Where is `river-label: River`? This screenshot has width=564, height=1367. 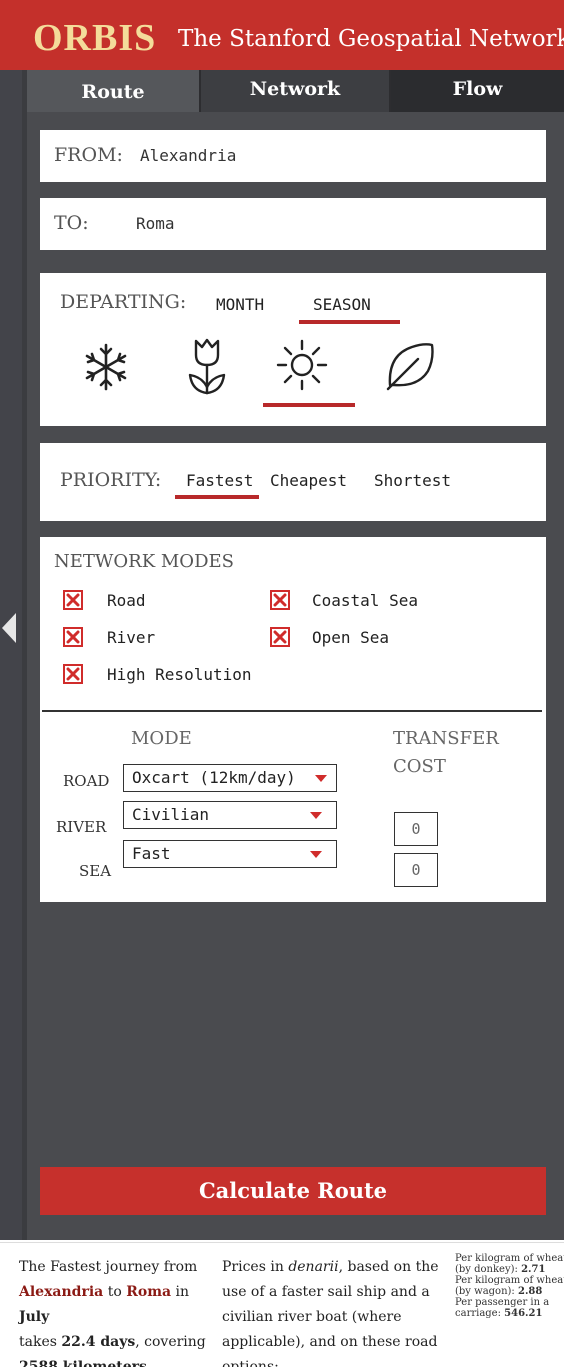 river-label: River is located at coordinates (131, 637).